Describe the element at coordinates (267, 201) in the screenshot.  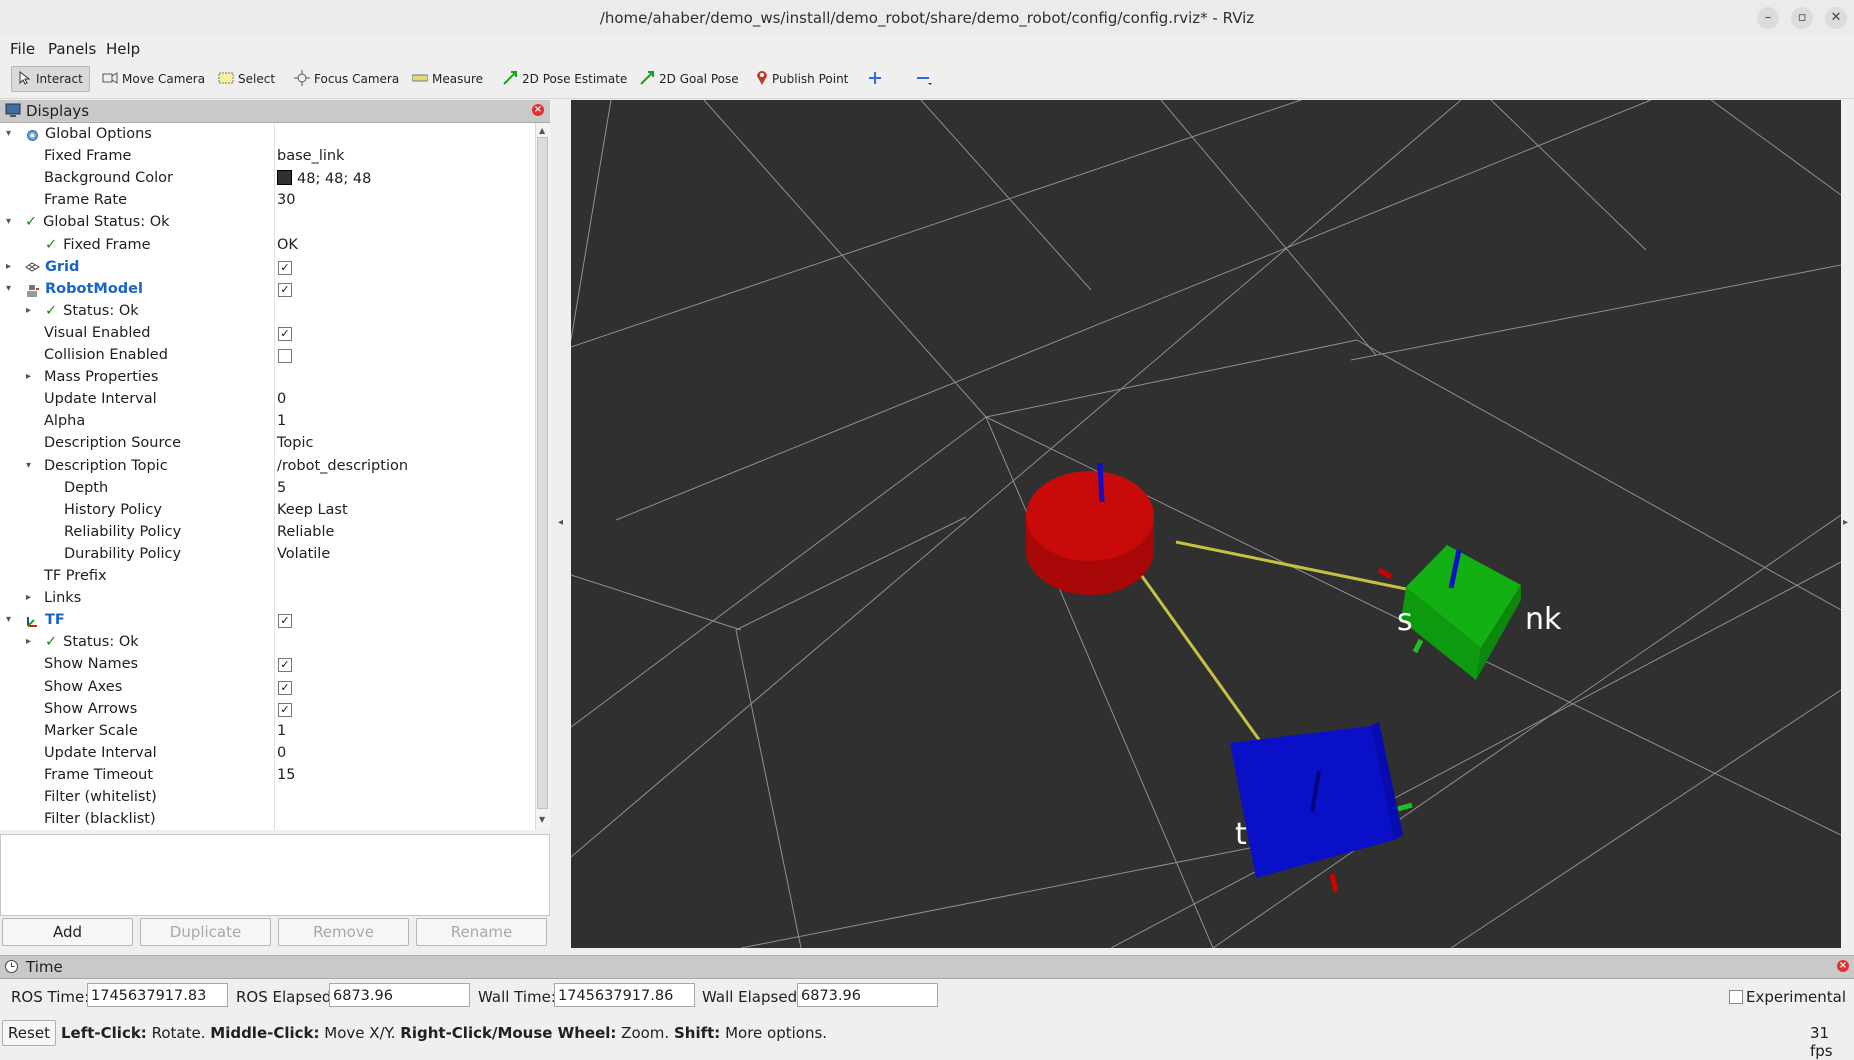
I see `tree-row: Frame Rate 30` at that location.